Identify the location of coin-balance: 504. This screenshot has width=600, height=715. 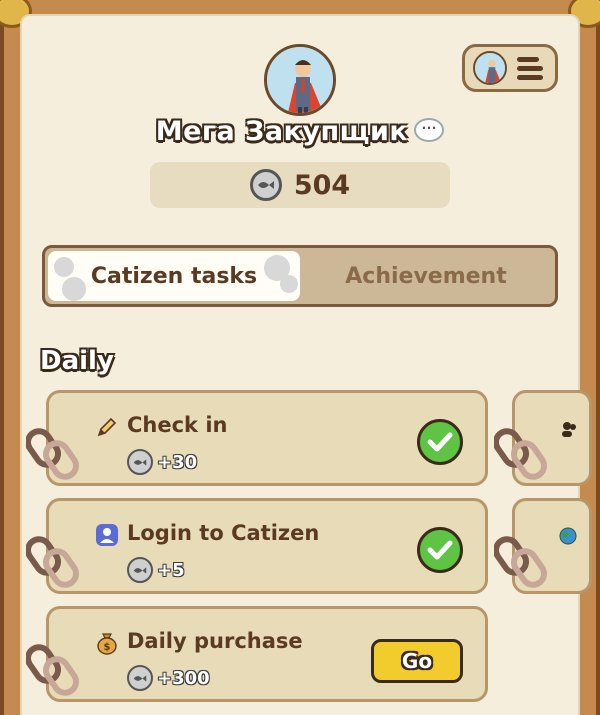
(300, 185).